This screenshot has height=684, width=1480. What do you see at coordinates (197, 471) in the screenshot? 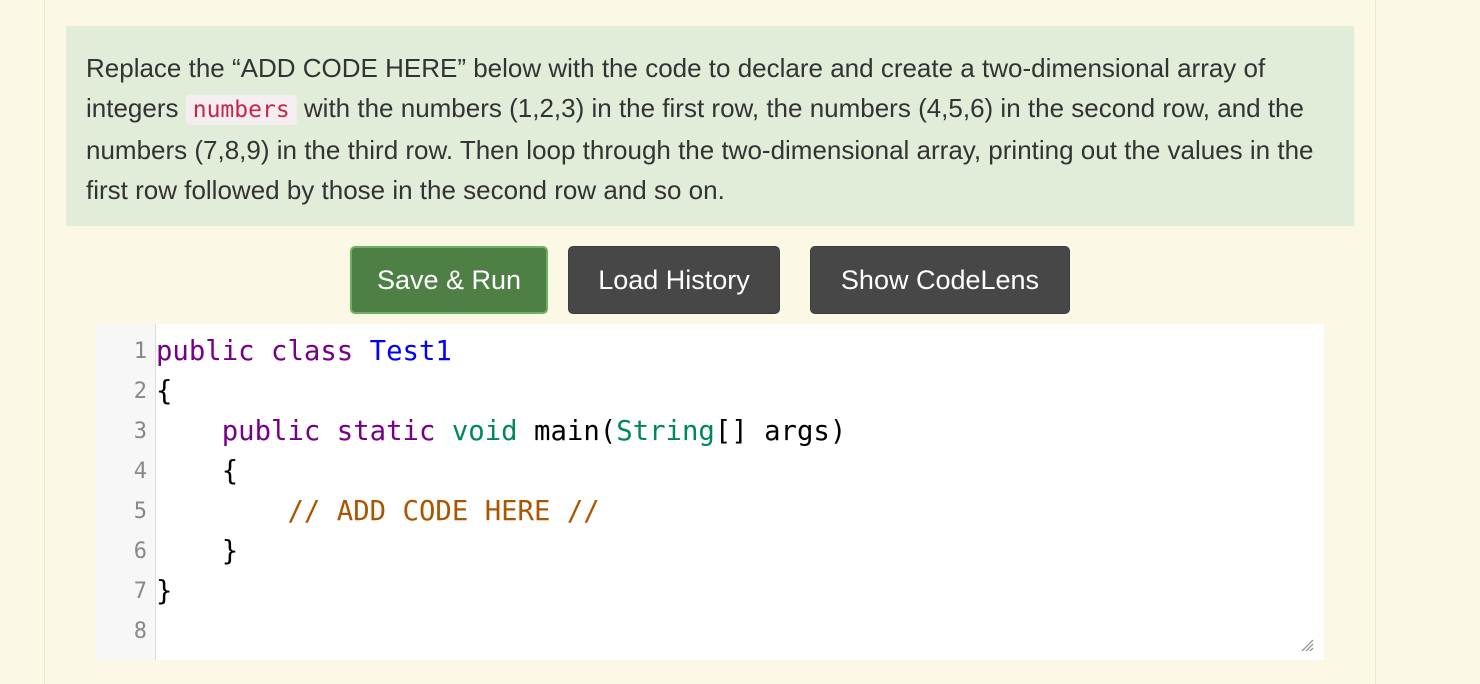
I see `code-line-4: {` at bounding box center [197, 471].